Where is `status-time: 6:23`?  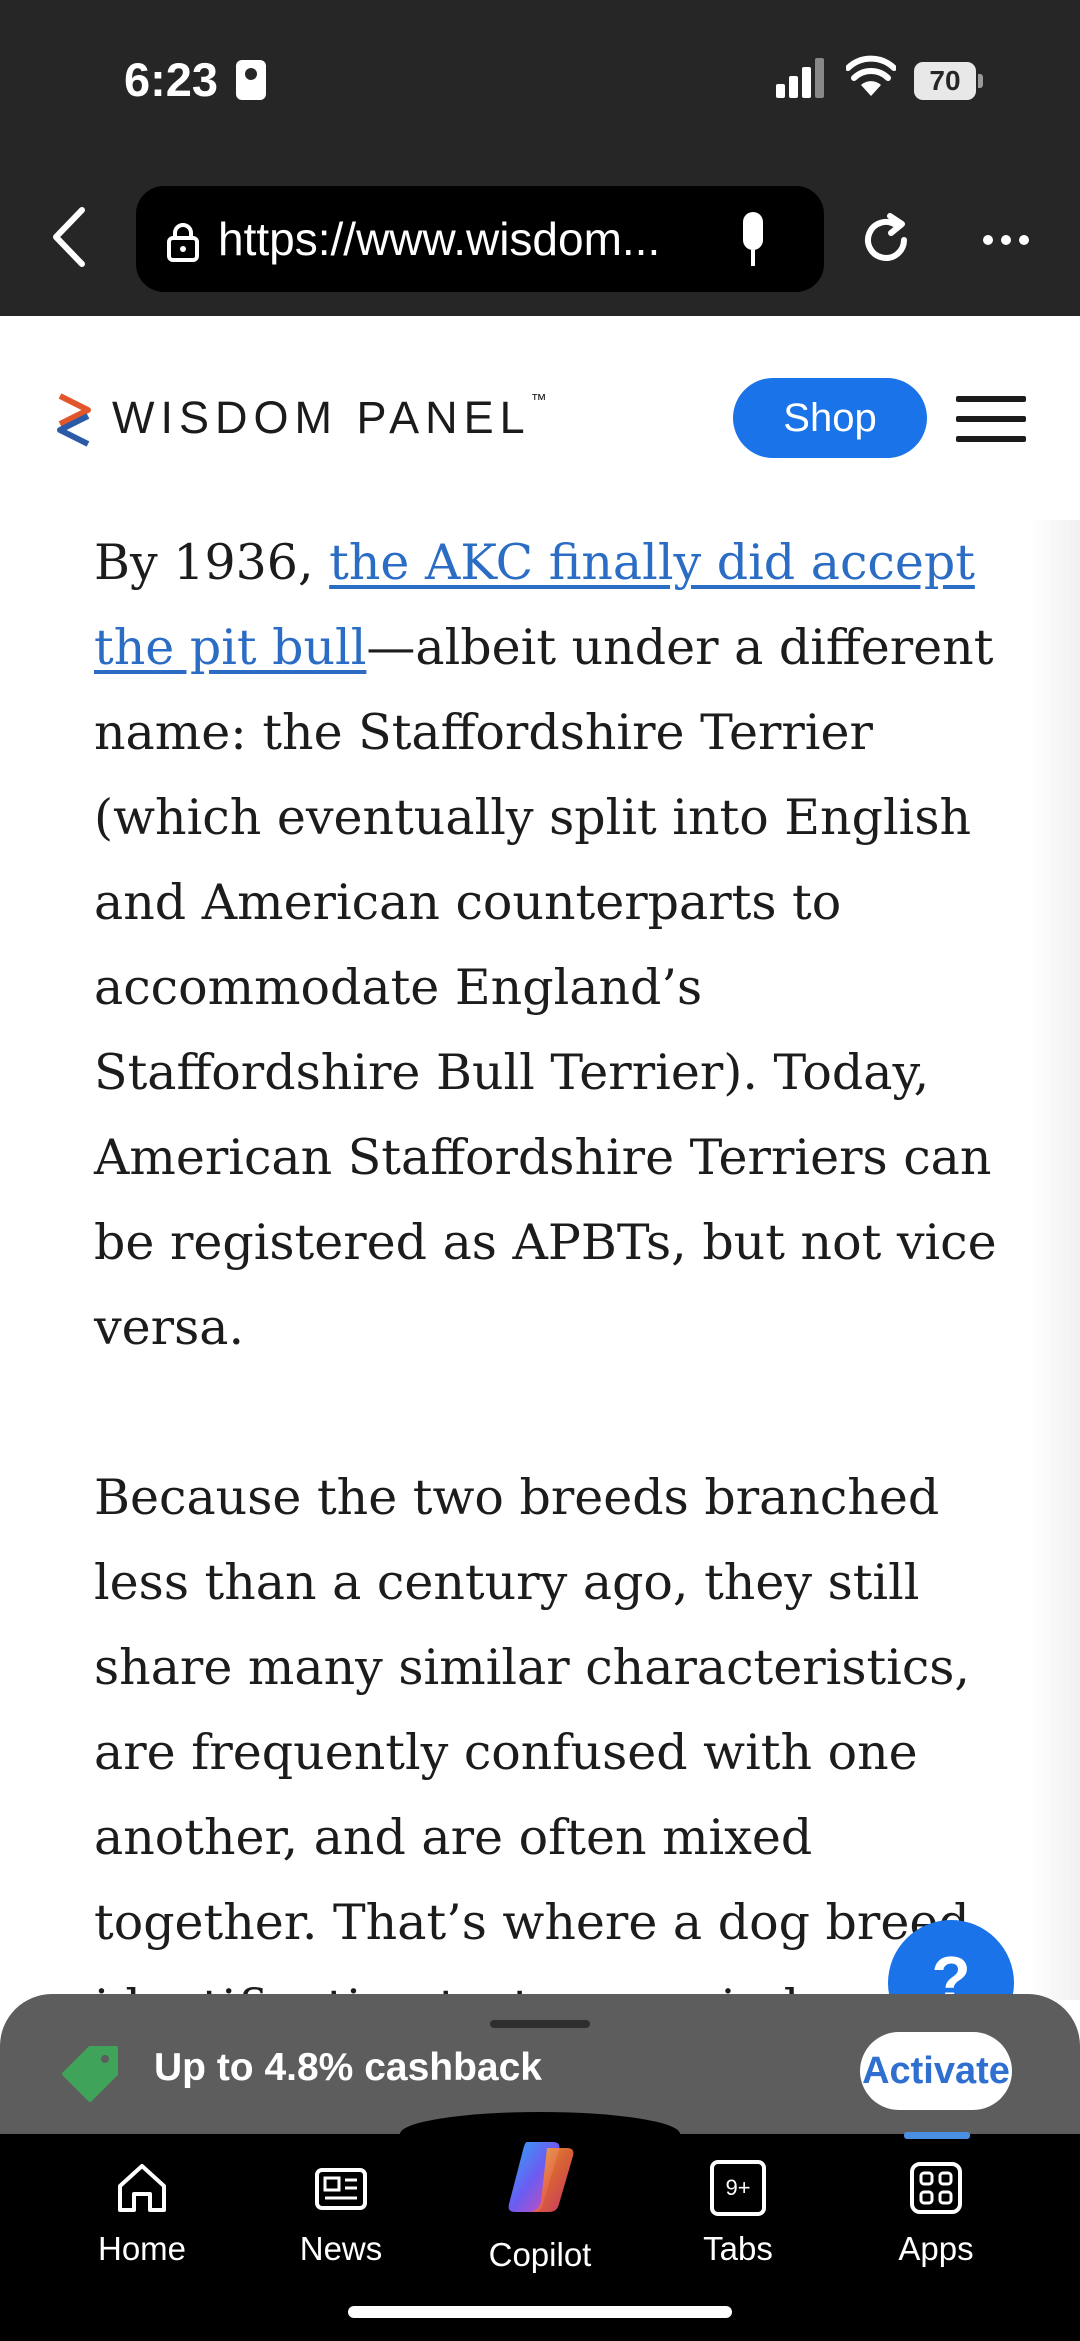 status-time: 6:23 is located at coordinates (171, 79).